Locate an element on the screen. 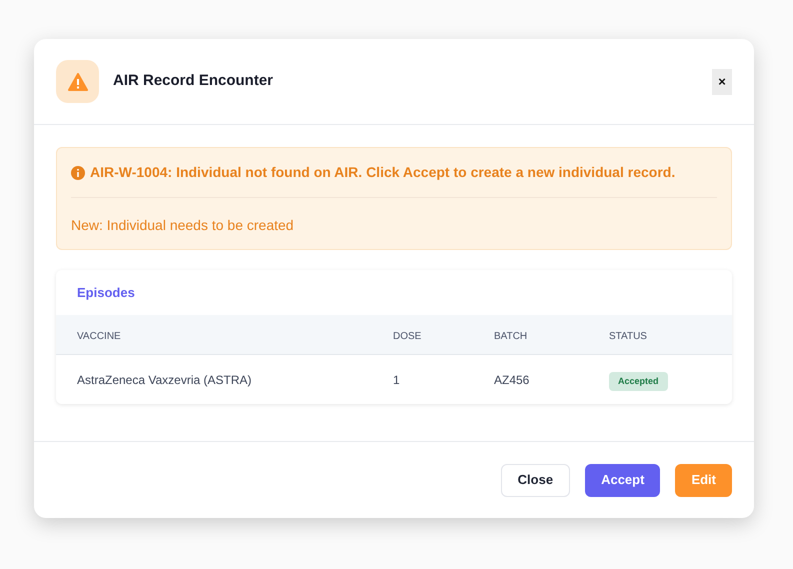  column-header: DOSE is located at coordinates (407, 336).